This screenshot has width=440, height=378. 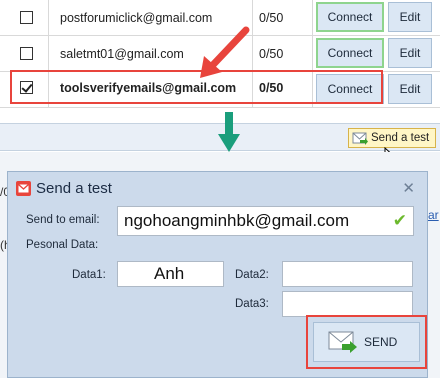 What do you see at coordinates (237, 220) in the screenshot?
I see `send-to-email-value: ngohoangminhbk@gmail.com` at bounding box center [237, 220].